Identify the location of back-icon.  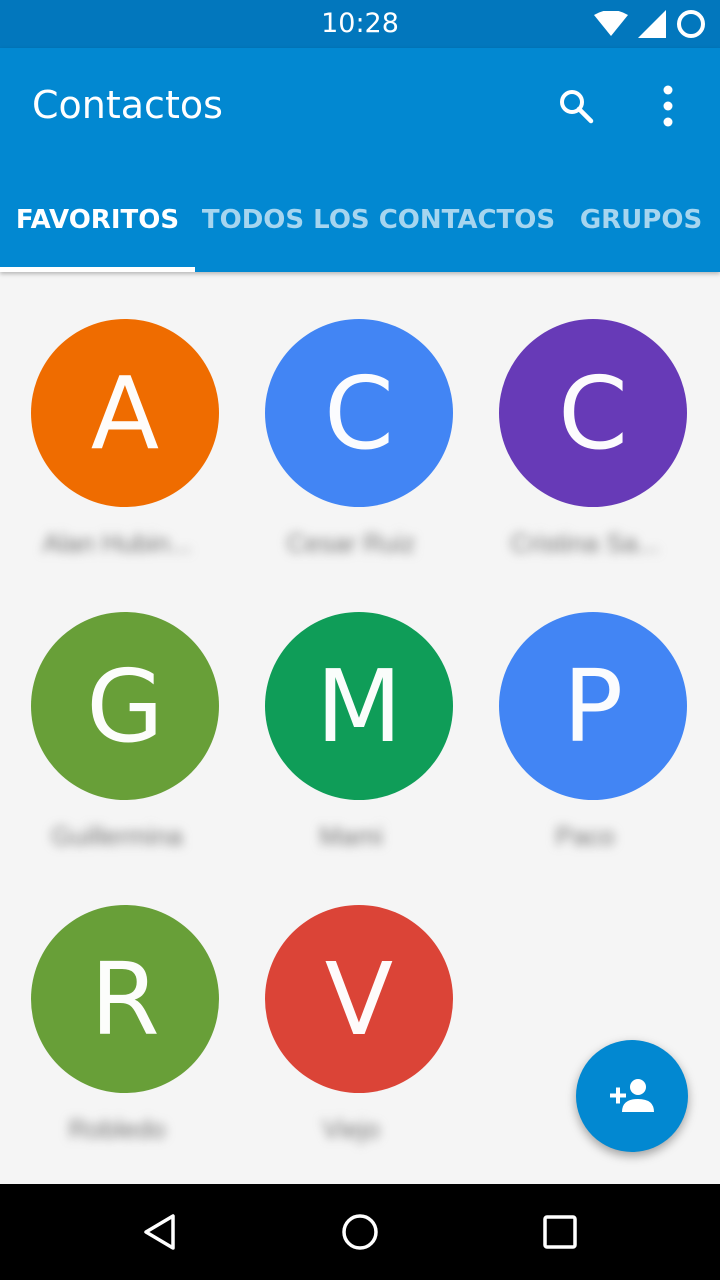
(159, 1232).